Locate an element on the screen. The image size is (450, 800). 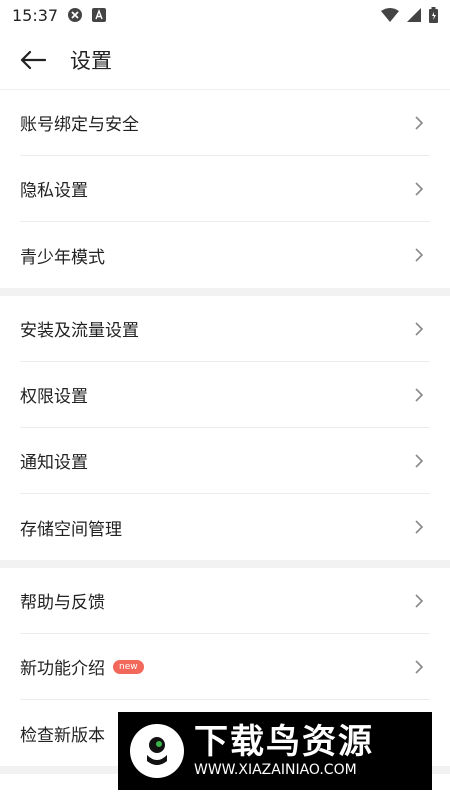
app-notification-icon is located at coordinates (99, 15).